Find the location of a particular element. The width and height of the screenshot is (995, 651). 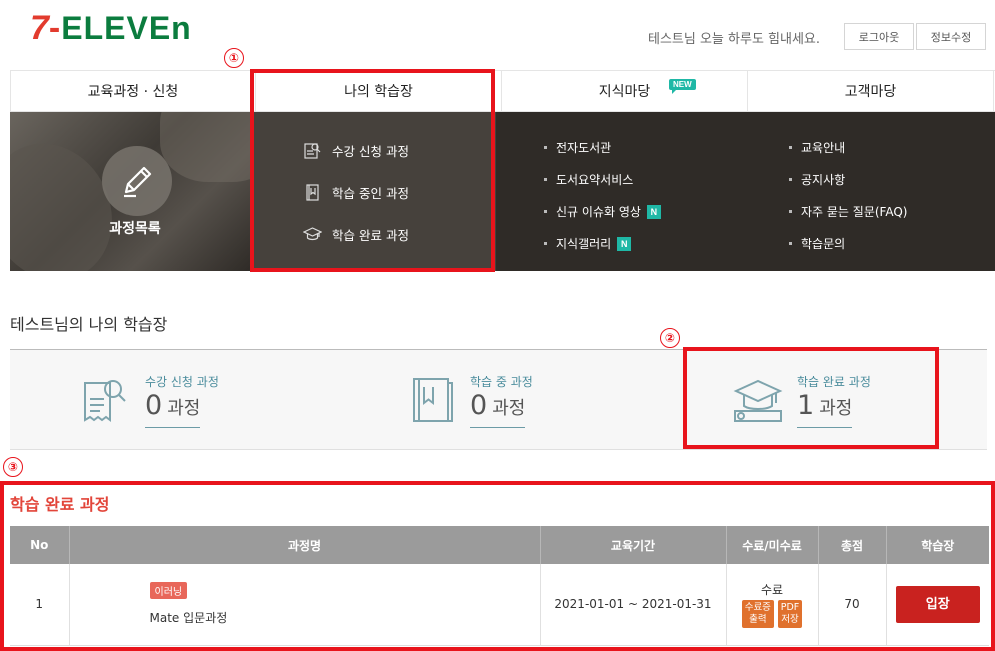

photo-shade is located at coordinates (205, 147).